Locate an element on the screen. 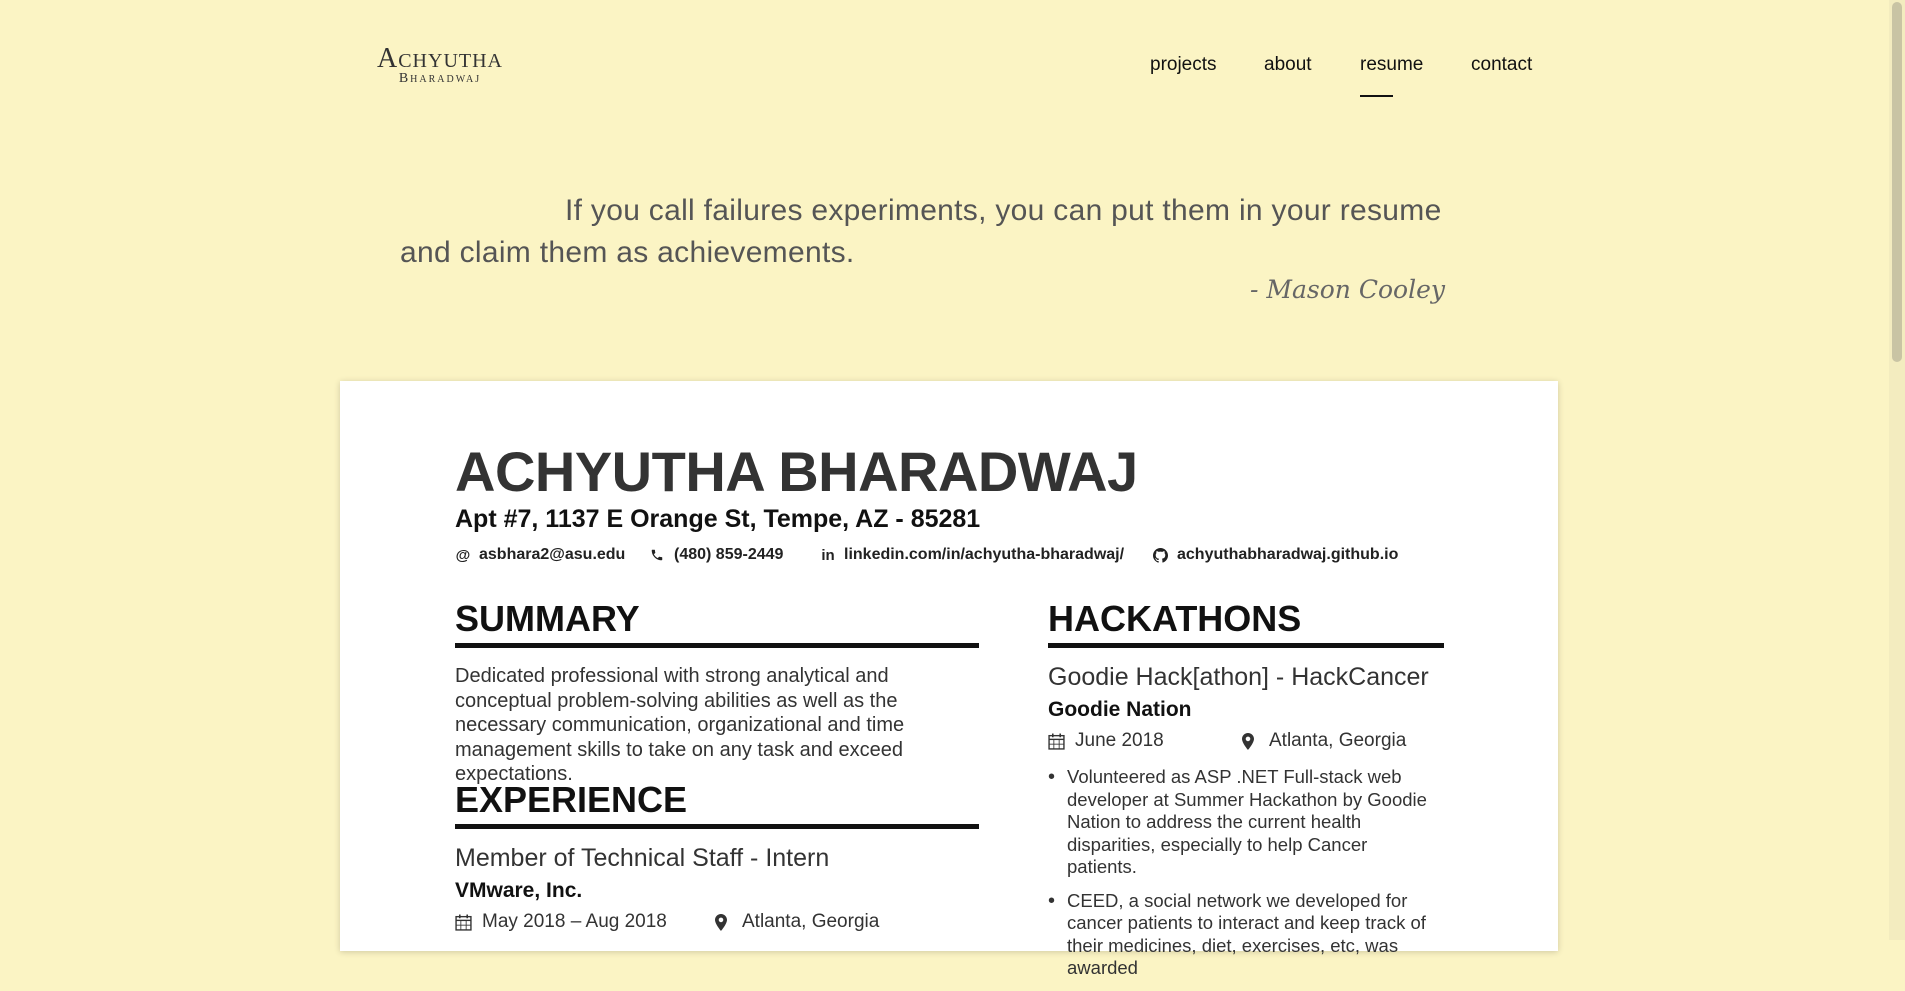  experience-rule is located at coordinates (717, 826).